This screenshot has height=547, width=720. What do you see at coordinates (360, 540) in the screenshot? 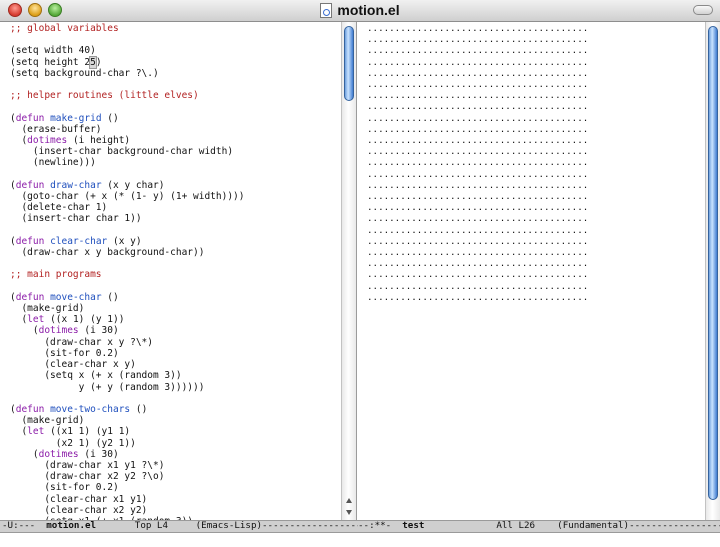
I see `minibuffer` at bounding box center [360, 540].